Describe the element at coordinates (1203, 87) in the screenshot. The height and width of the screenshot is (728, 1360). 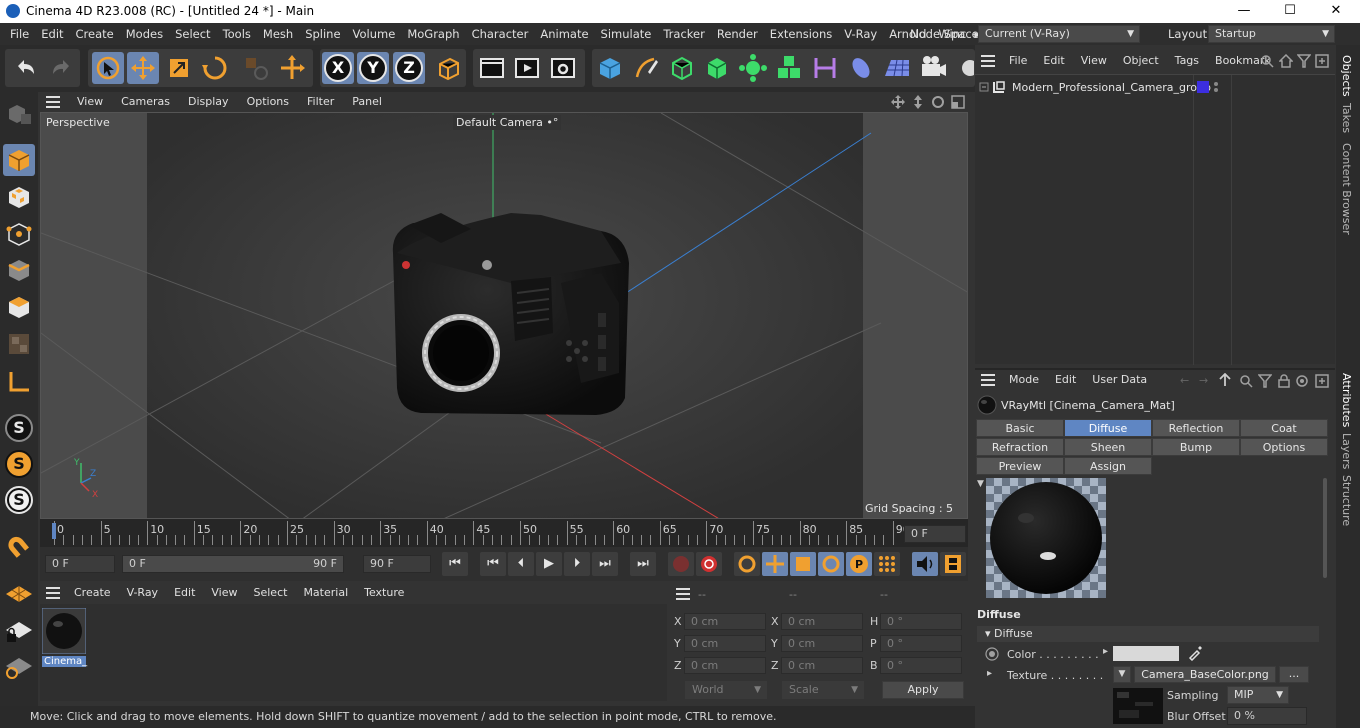
I see `layer-color-swatch` at that location.